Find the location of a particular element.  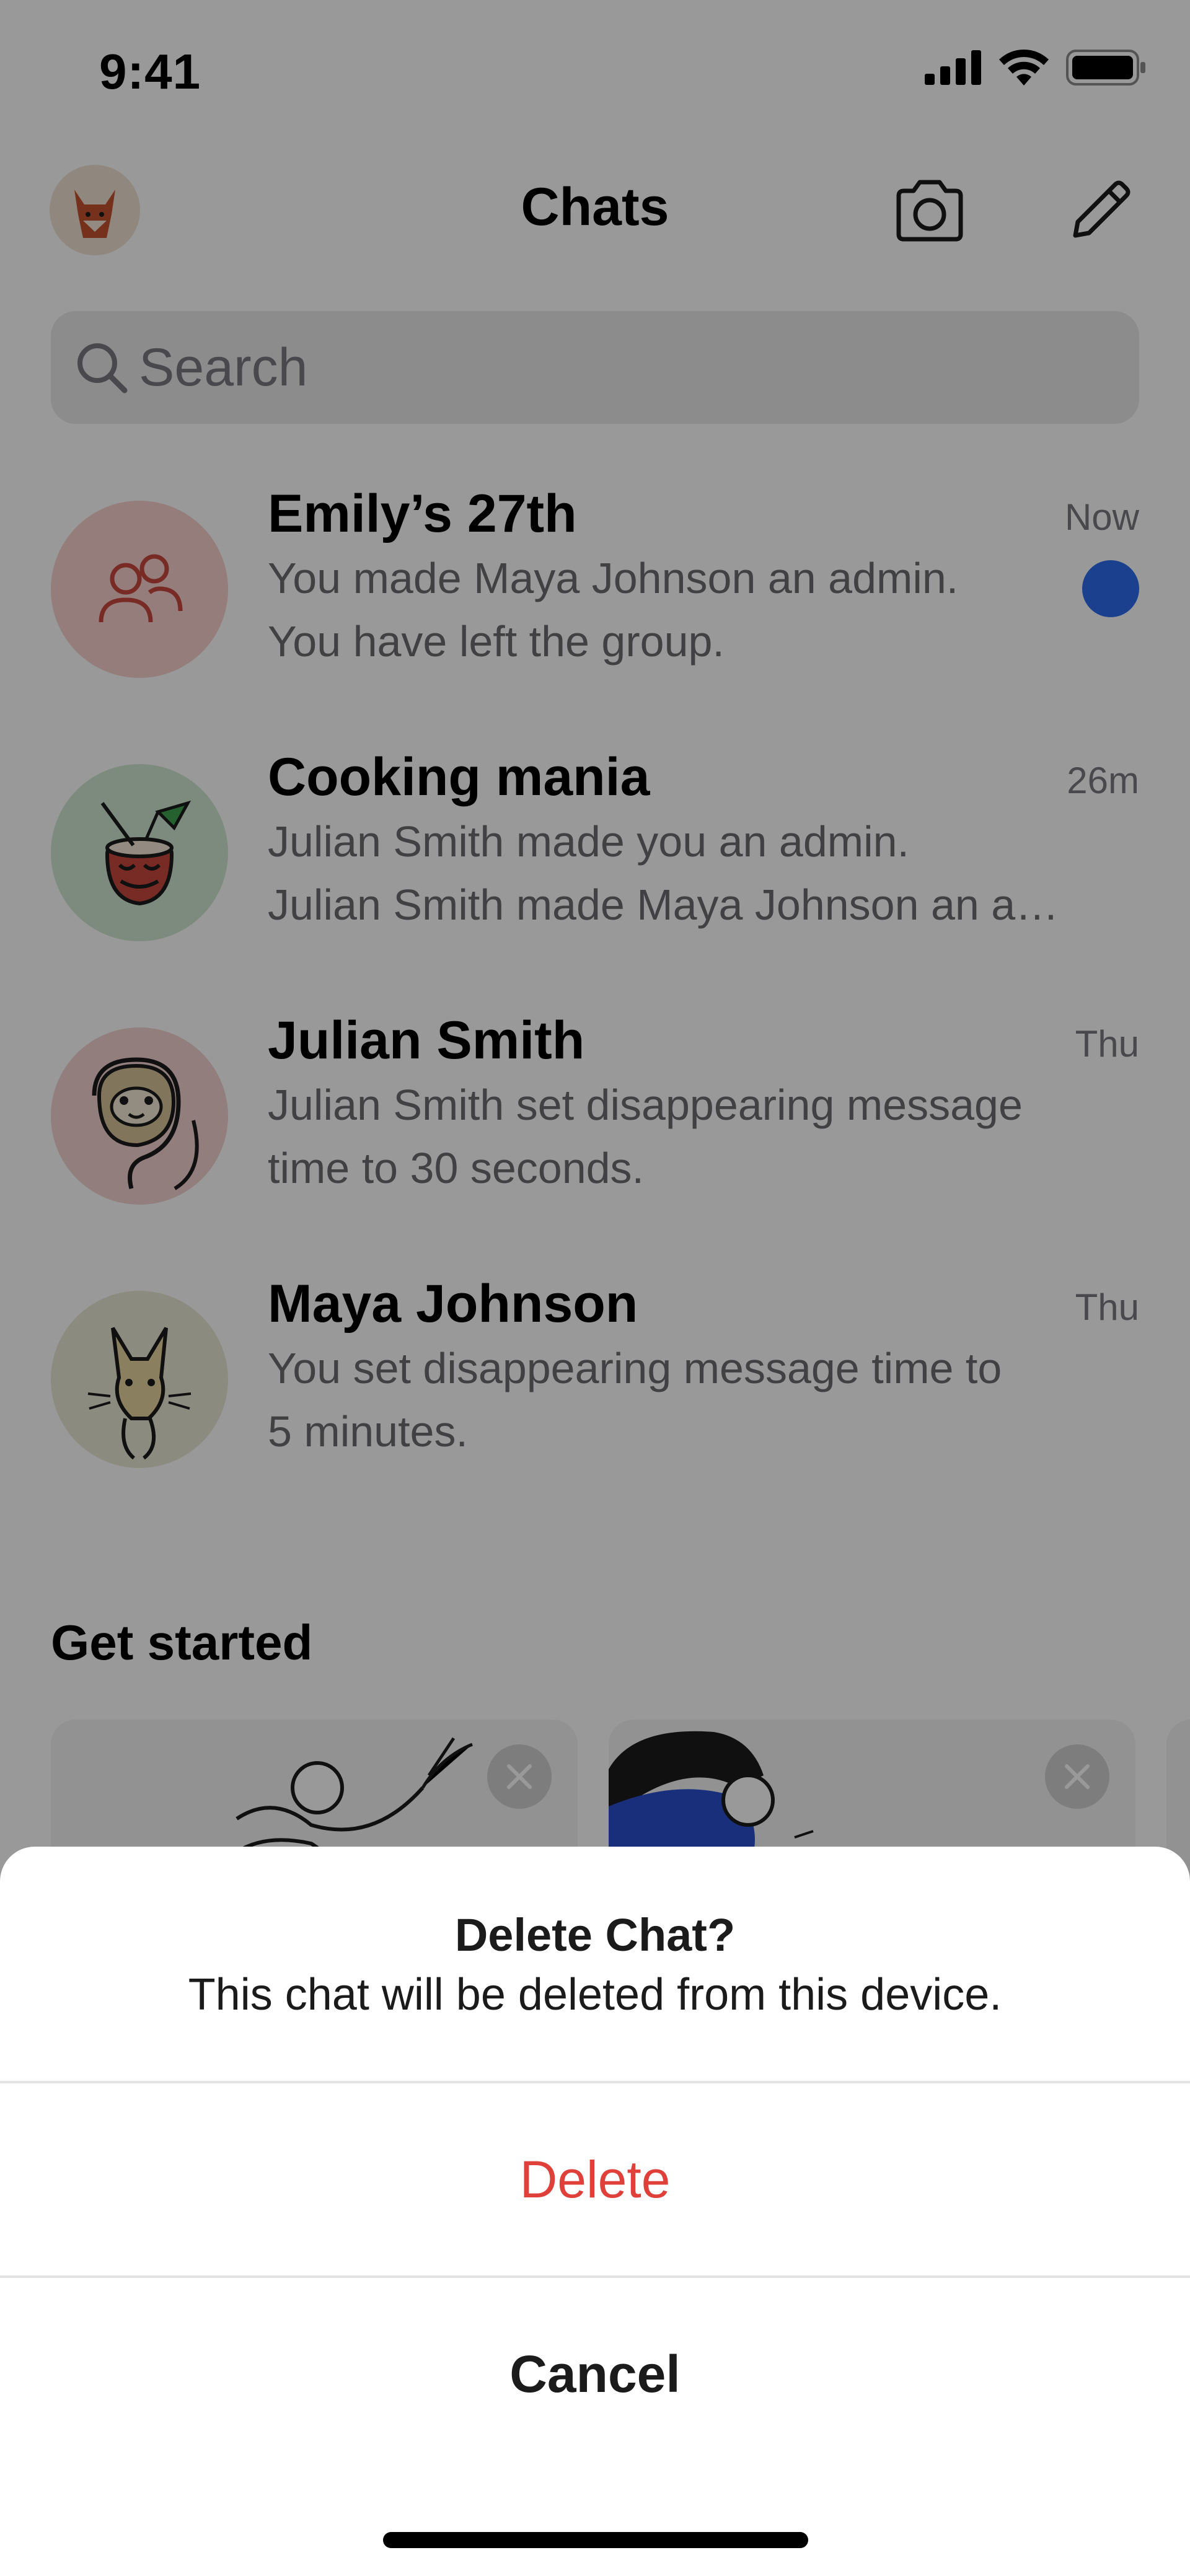

cancel-button: Cancel is located at coordinates (595, 2374).